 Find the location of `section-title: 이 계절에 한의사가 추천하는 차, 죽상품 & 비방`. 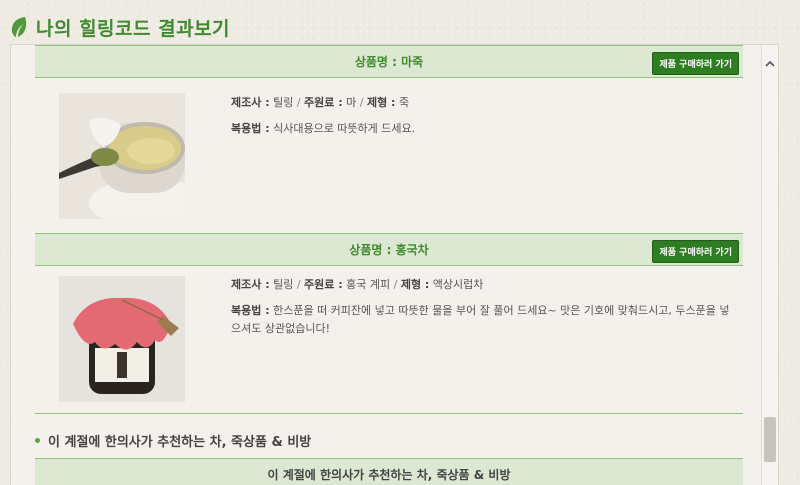

section-title: 이 계절에 한의사가 추천하는 차, 죽상품 & 비방 is located at coordinates (180, 442).